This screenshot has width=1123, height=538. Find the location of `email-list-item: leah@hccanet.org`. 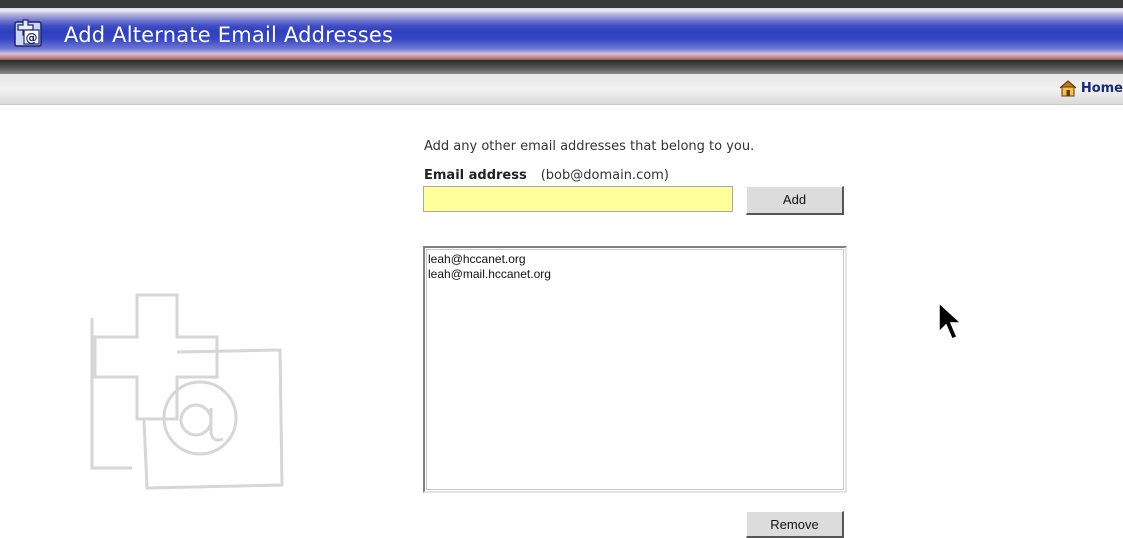

email-list-item: leah@hccanet.org is located at coordinates (488, 259).